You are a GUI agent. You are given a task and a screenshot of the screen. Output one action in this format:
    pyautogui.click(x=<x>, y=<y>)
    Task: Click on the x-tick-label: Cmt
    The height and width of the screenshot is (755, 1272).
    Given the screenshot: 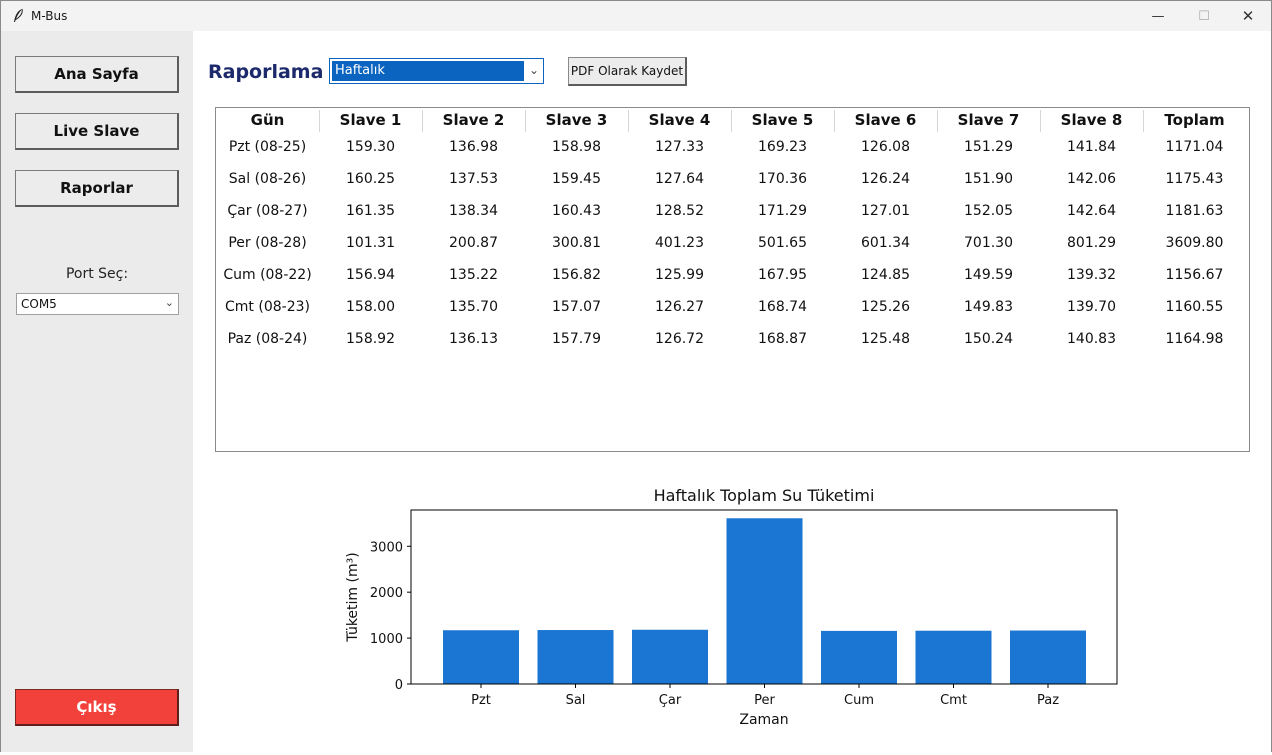 What is the action you would take?
    pyautogui.click(x=953, y=700)
    